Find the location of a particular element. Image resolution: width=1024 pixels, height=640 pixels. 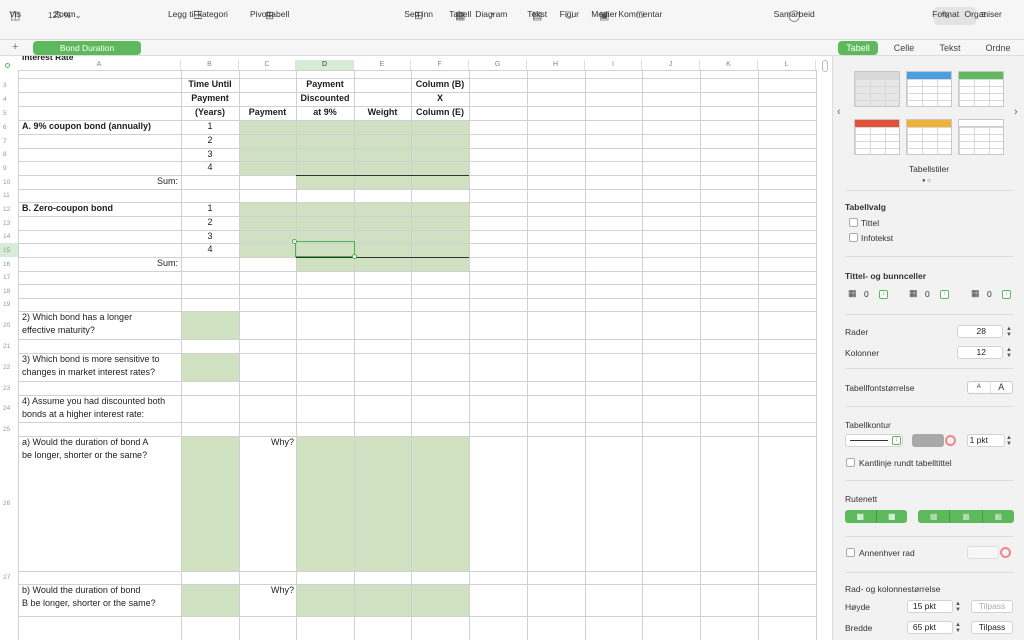

column-header-e: E is located at coordinates (382, 65).